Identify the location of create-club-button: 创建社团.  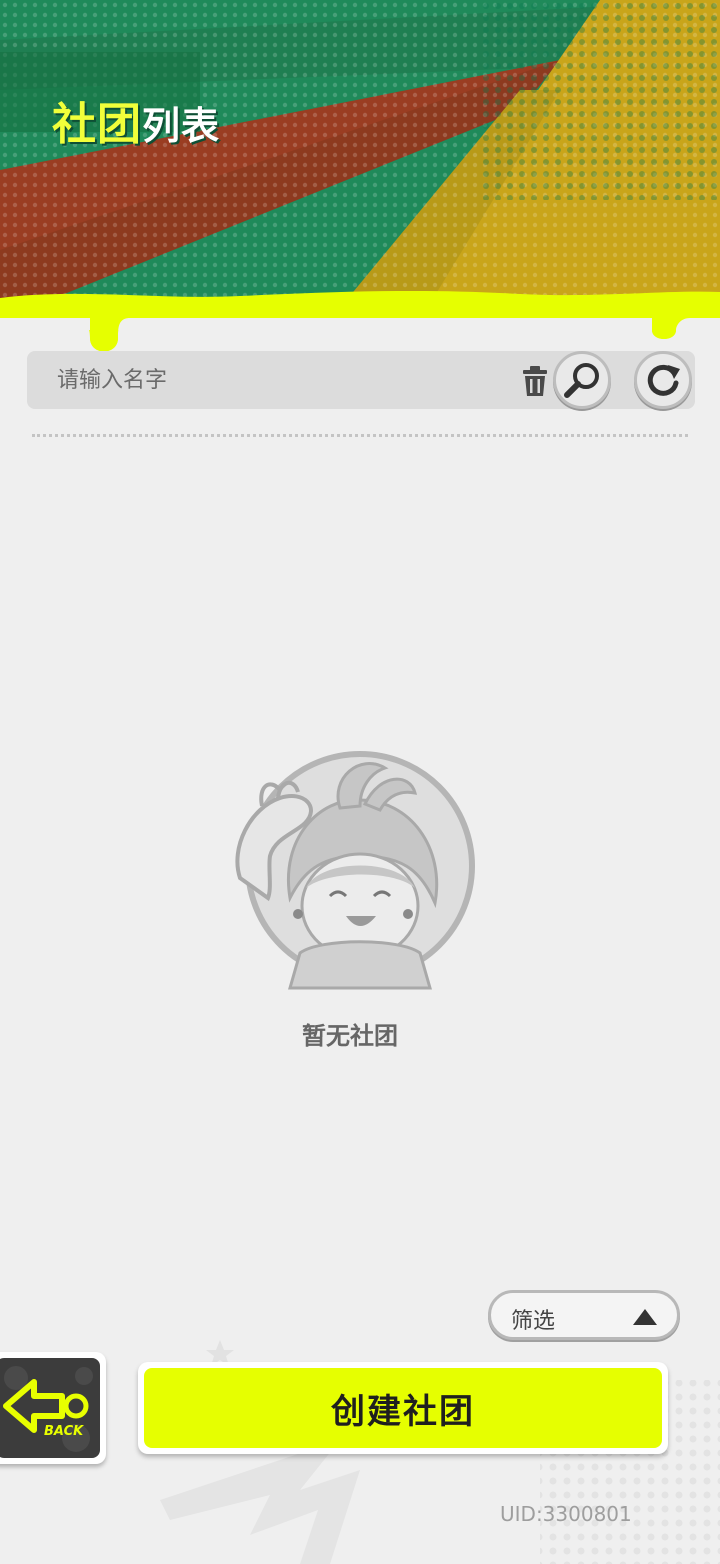
(403, 1408).